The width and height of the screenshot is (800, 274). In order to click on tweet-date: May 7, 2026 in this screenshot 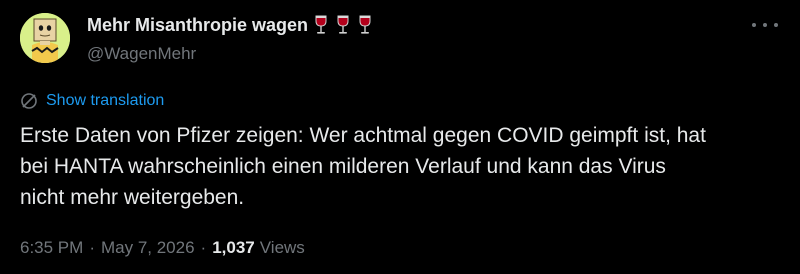, I will do `click(148, 248)`.